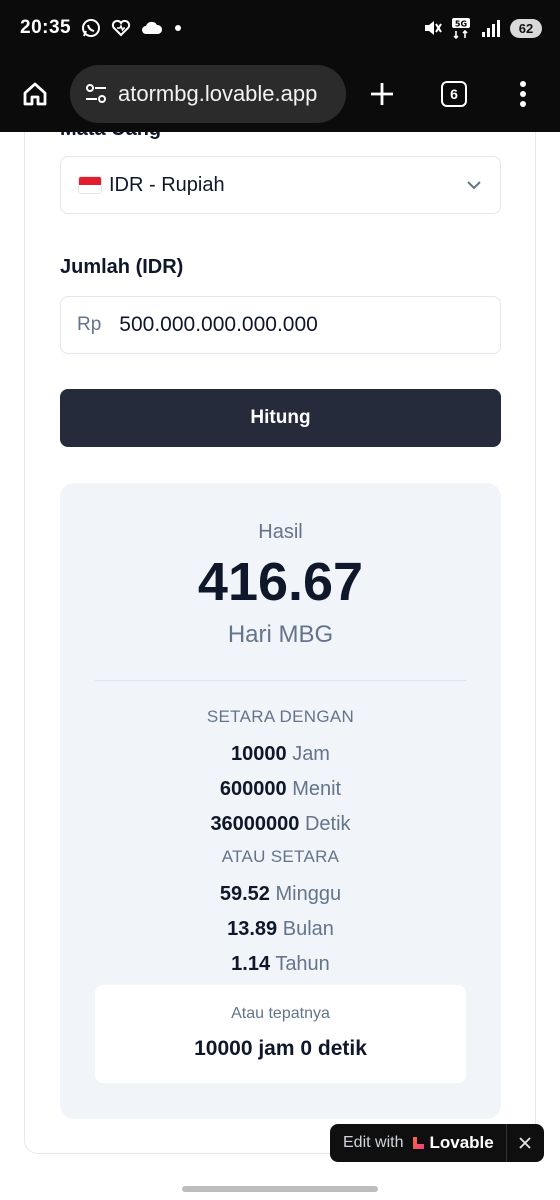 This screenshot has height=1200, width=560. Describe the element at coordinates (89, 324) in the screenshot. I see `amount-prefix: Rp` at that location.